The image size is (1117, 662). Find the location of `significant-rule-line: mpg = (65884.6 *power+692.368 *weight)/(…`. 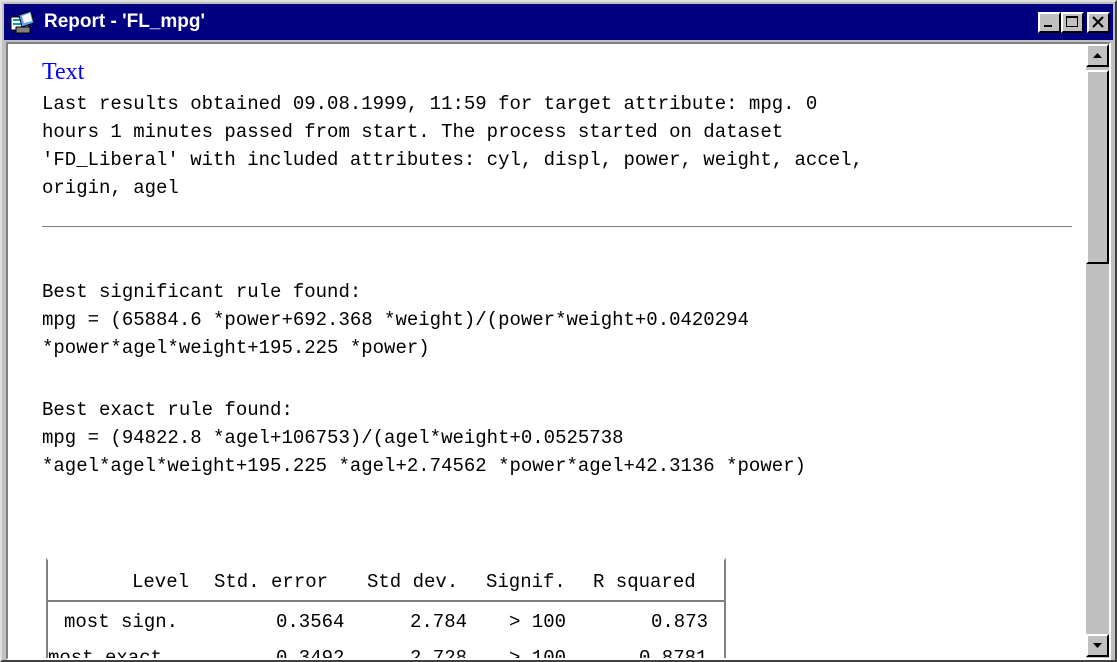

significant-rule-line: mpg = (65884.6 *power+692.368 *weight)/(… is located at coordinates (395, 320).